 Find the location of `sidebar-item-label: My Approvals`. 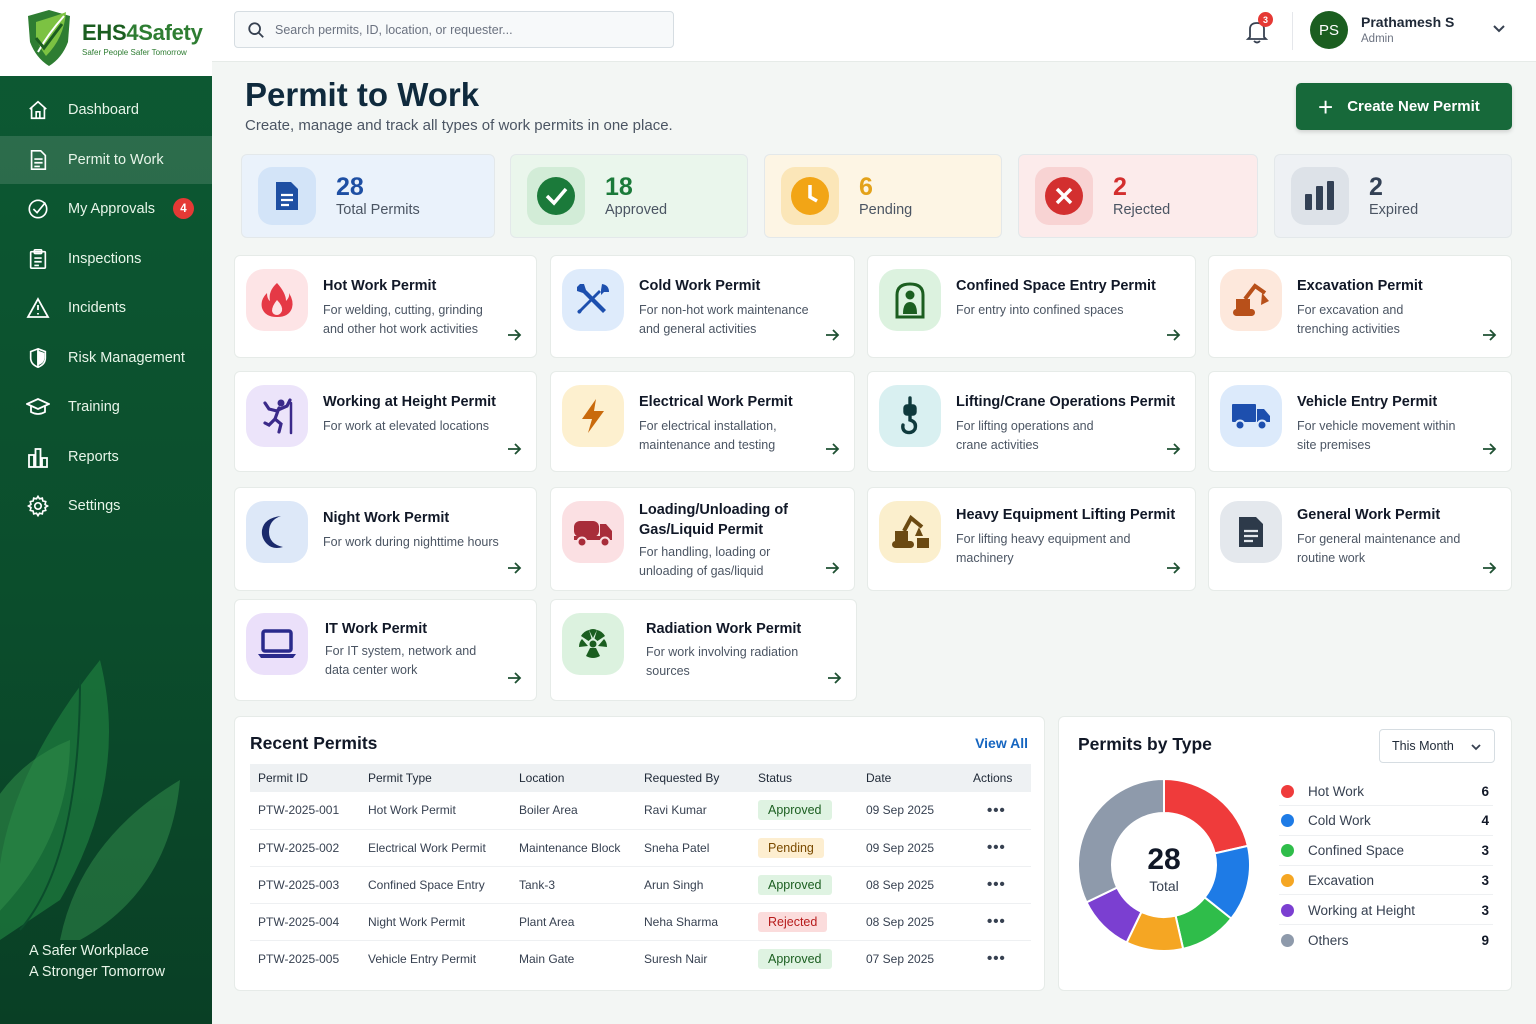

sidebar-item-label: My Approvals is located at coordinates (112, 209).